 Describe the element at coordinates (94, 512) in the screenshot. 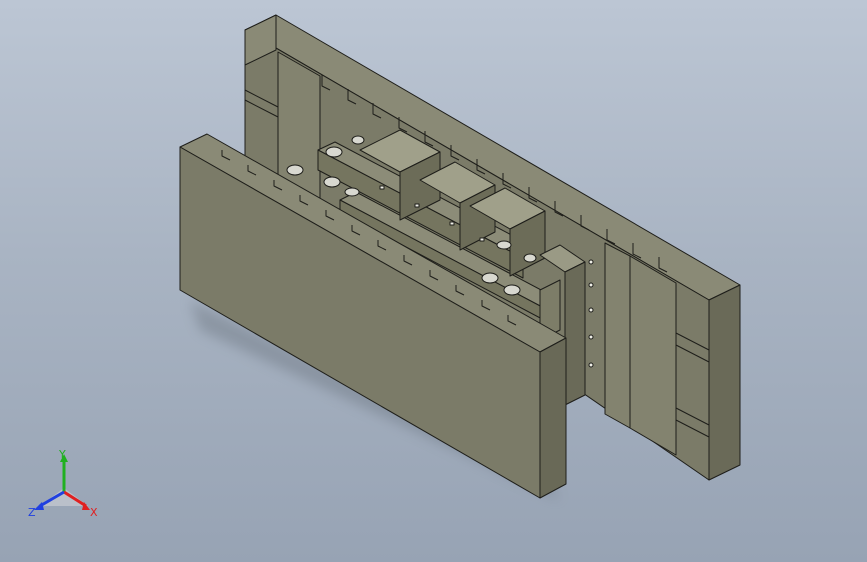

I see `x-axis-label: X` at that location.